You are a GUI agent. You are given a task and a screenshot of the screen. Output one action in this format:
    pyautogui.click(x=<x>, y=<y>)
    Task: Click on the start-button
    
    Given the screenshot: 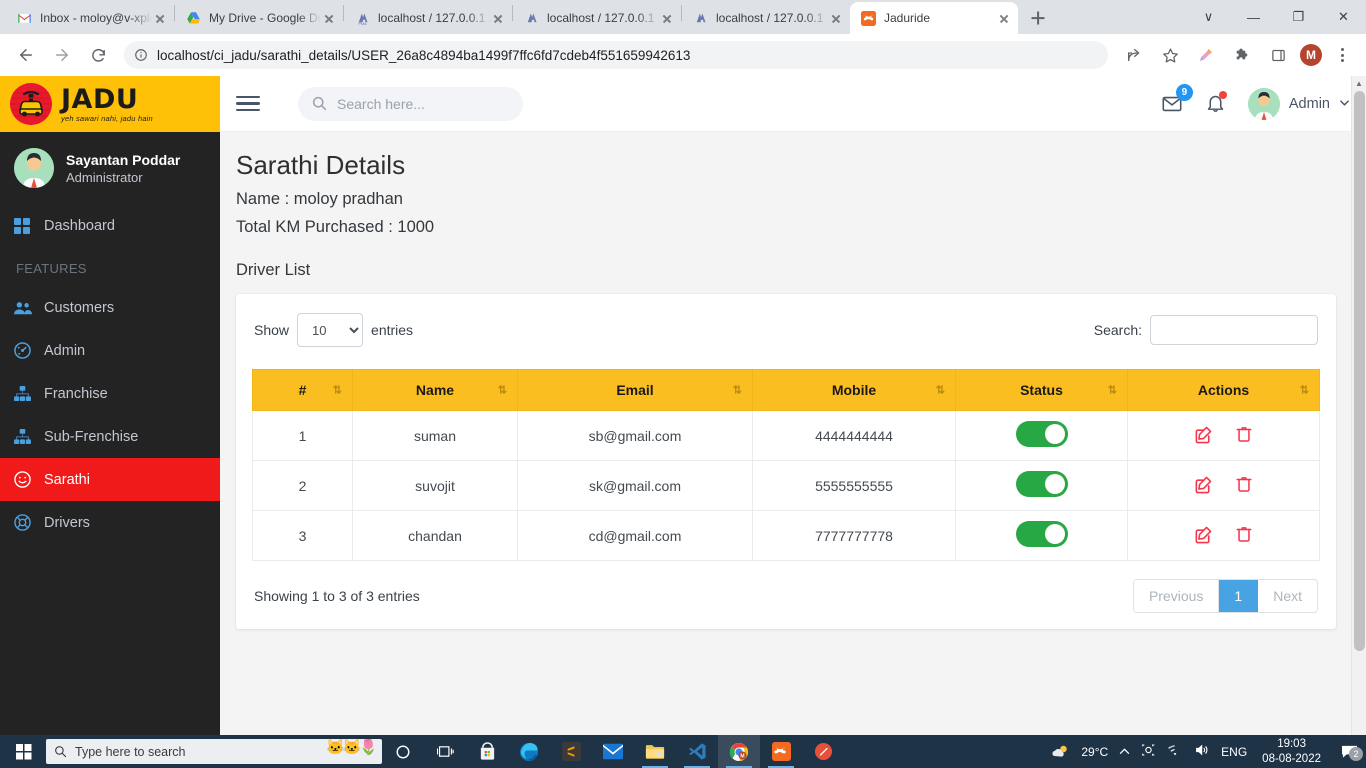 What is the action you would take?
    pyautogui.click(x=24, y=751)
    